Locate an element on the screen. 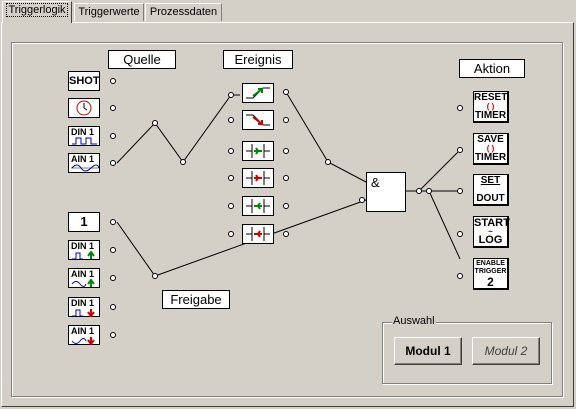 The width and height of the screenshot is (576, 409). ereignis-label: Ereignis is located at coordinates (258, 59).